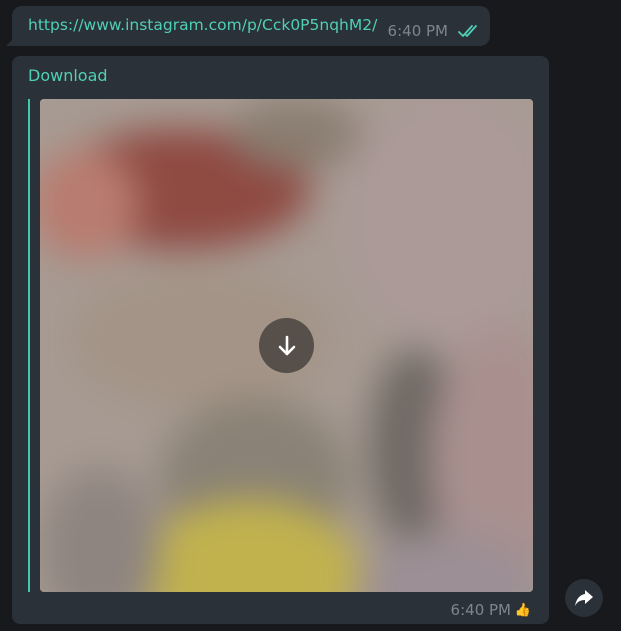 The image size is (621, 631). I want to click on forward-button, so click(584, 598).